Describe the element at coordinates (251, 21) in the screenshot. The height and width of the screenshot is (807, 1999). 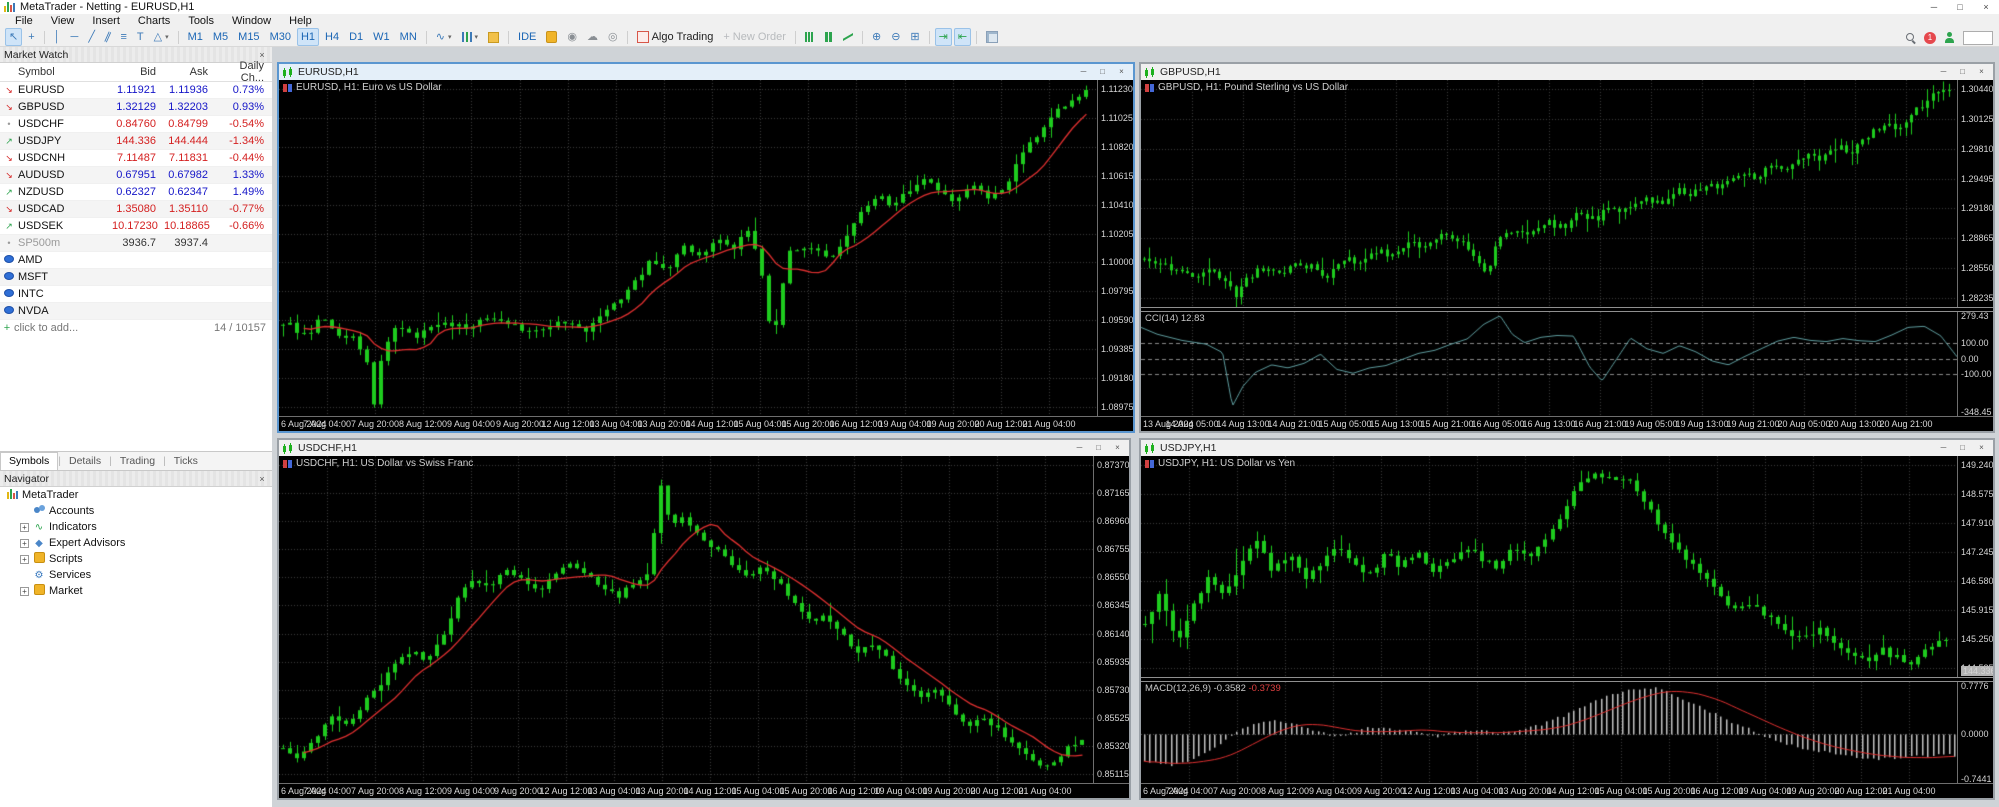
I see `menu-window: Window` at that location.